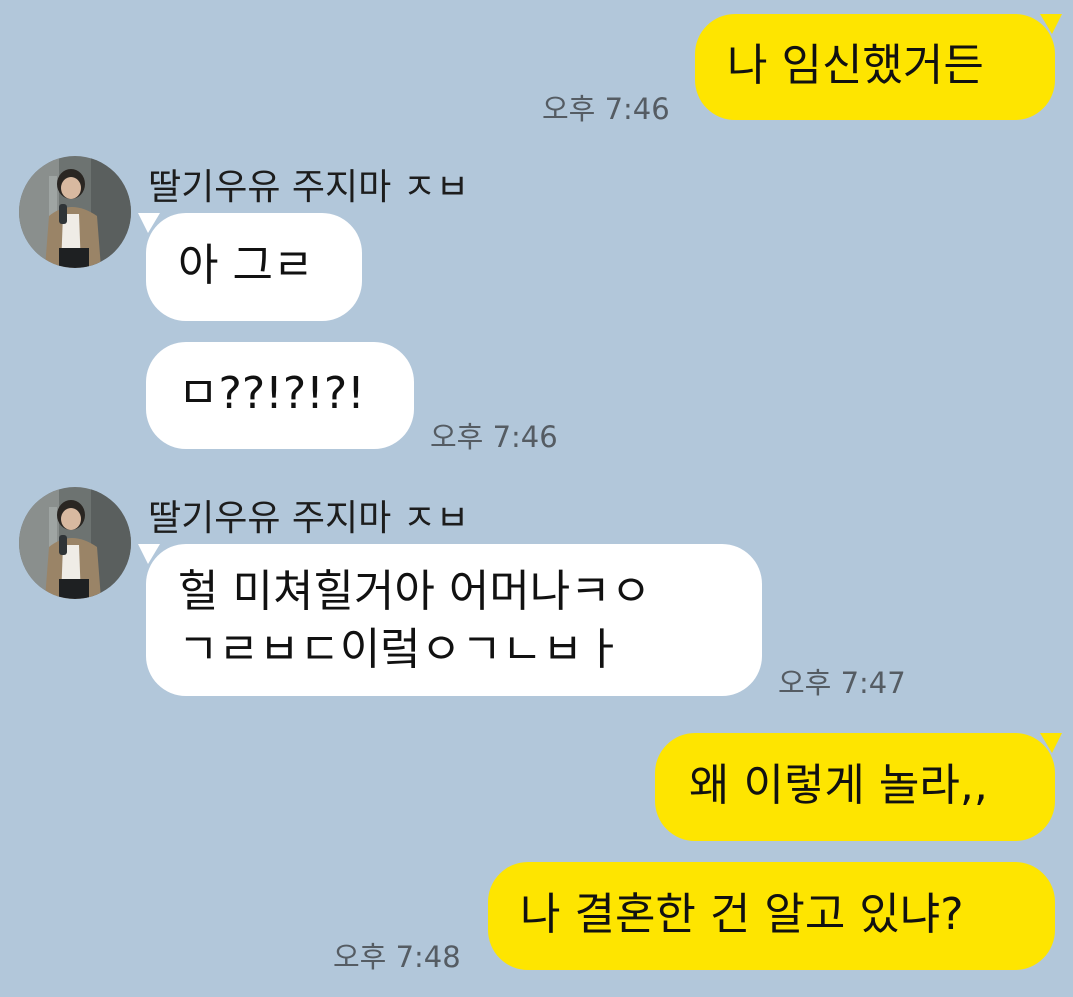  I want to click on message-bubble-mine: 나 결혼한 건 알고 있냐?, so click(771, 916).